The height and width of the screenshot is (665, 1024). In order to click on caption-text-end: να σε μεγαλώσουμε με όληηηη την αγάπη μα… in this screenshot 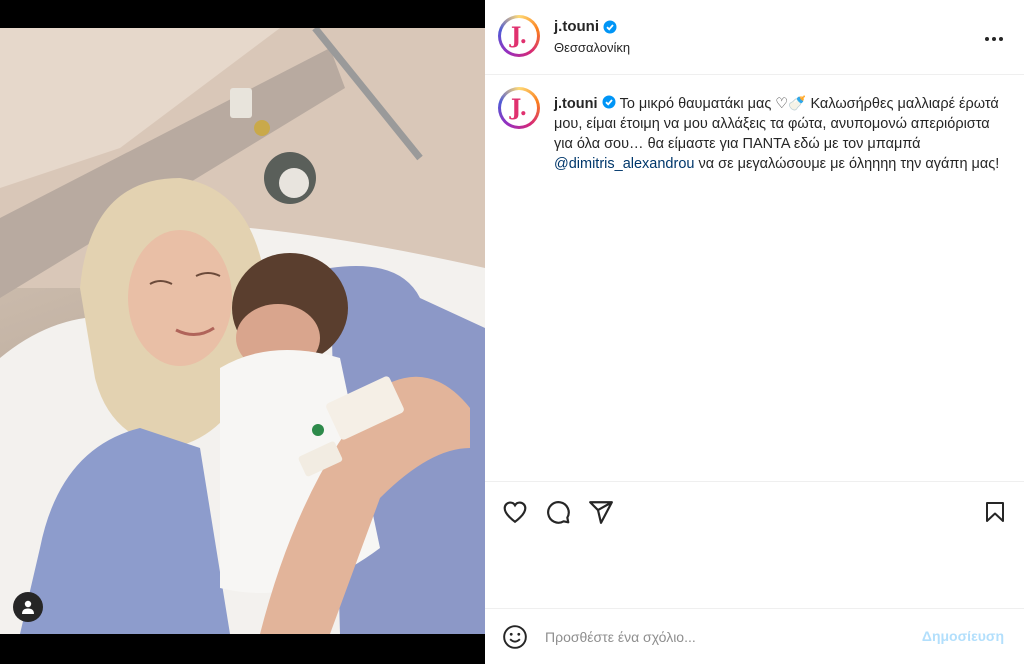, I will do `click(847, 164)`.